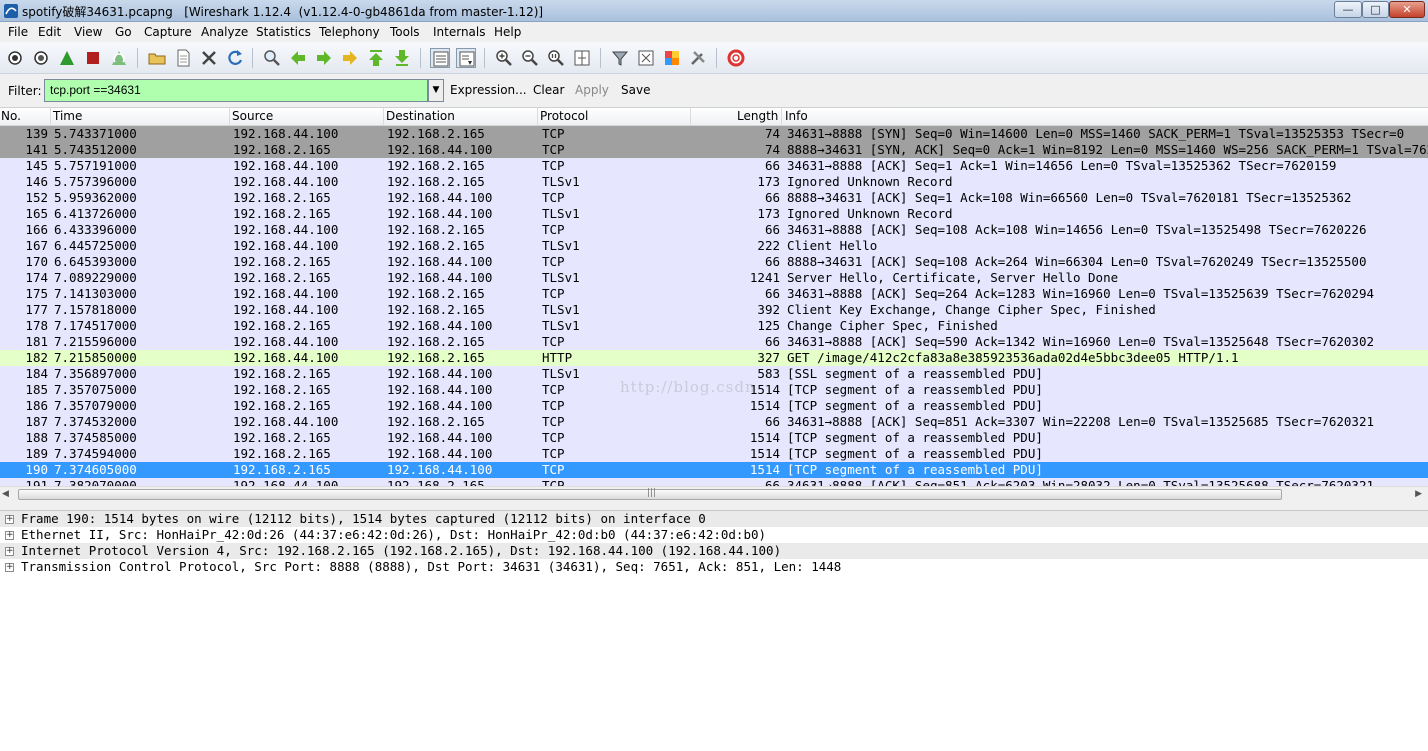  What do you see at coordinates (592, 90) in the screenshot?
I see `apply-filter-button: Apply` at bounding box center [592, 90].